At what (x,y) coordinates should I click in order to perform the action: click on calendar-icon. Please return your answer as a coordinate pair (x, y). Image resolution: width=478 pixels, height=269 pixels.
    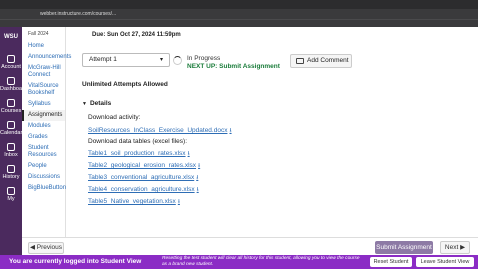
    Looking at the image, I should click on (11, 125).